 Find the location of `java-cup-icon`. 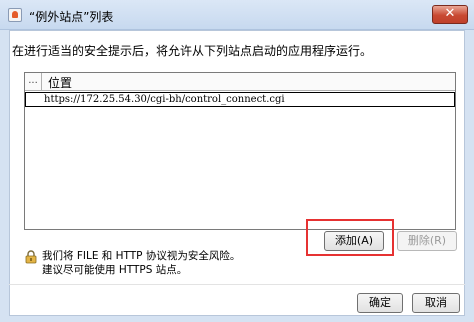

java-cup-icon is located at coordinates (15, 15).